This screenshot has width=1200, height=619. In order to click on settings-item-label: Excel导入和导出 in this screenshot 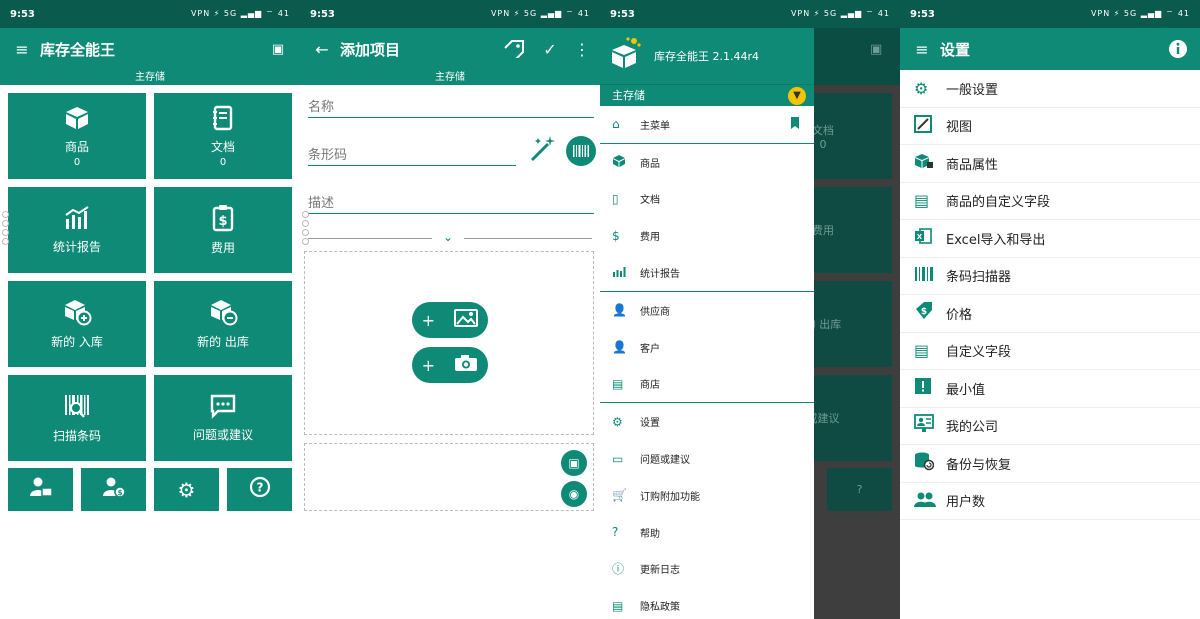, I will do `click(996, 240)`.